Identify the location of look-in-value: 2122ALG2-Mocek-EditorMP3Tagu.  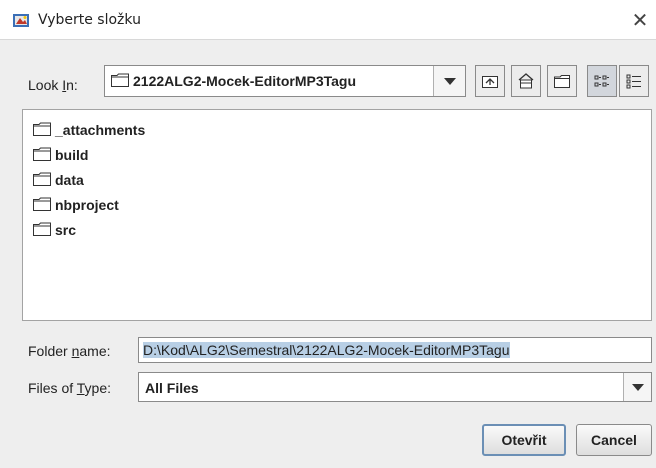
(245, 81).